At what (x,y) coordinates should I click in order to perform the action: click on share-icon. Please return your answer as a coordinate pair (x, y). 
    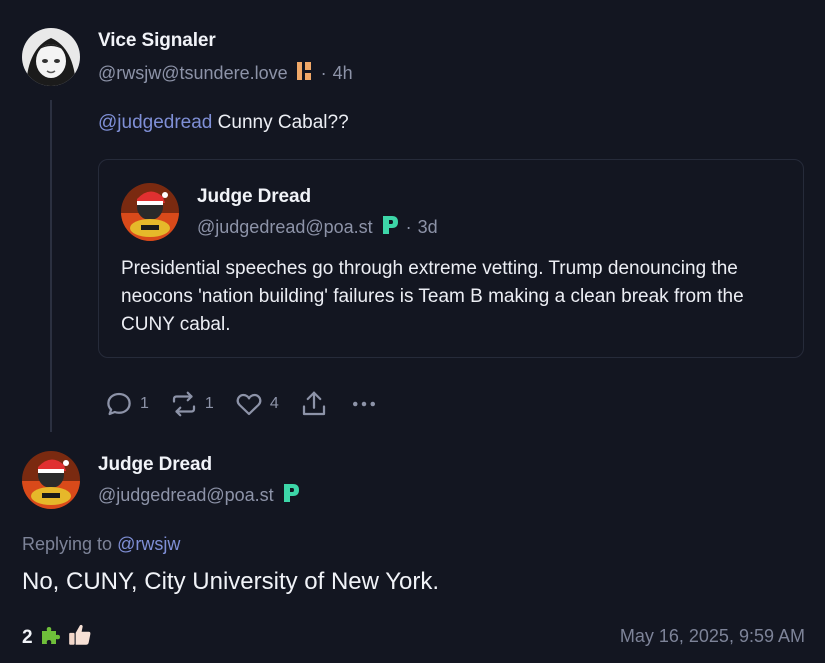
    Looking at the image, I should click on (314, 404).